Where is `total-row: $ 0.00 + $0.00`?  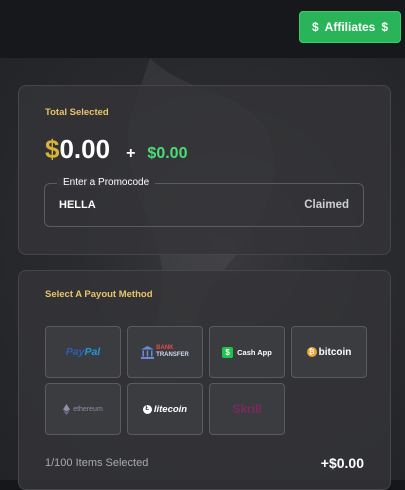 total-row: $ 0.00 + $0.00 is located at coordinates (116, 149).